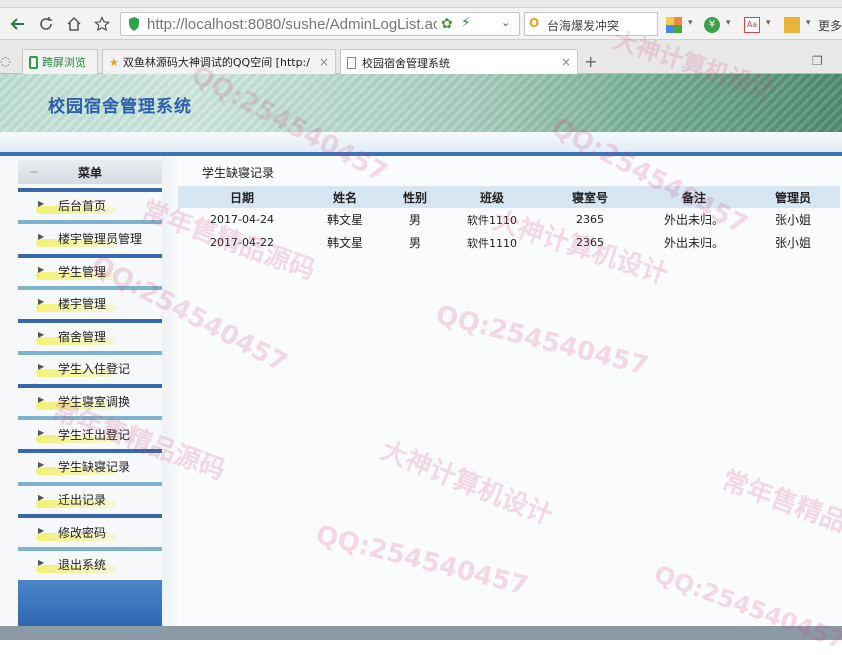 The width and height of the screenshot is (842, 655). I want to click on tab-qq-space: ★ 双鱼林源码大神调试的QQ空间 [http:/ ×, so click(219, 61).